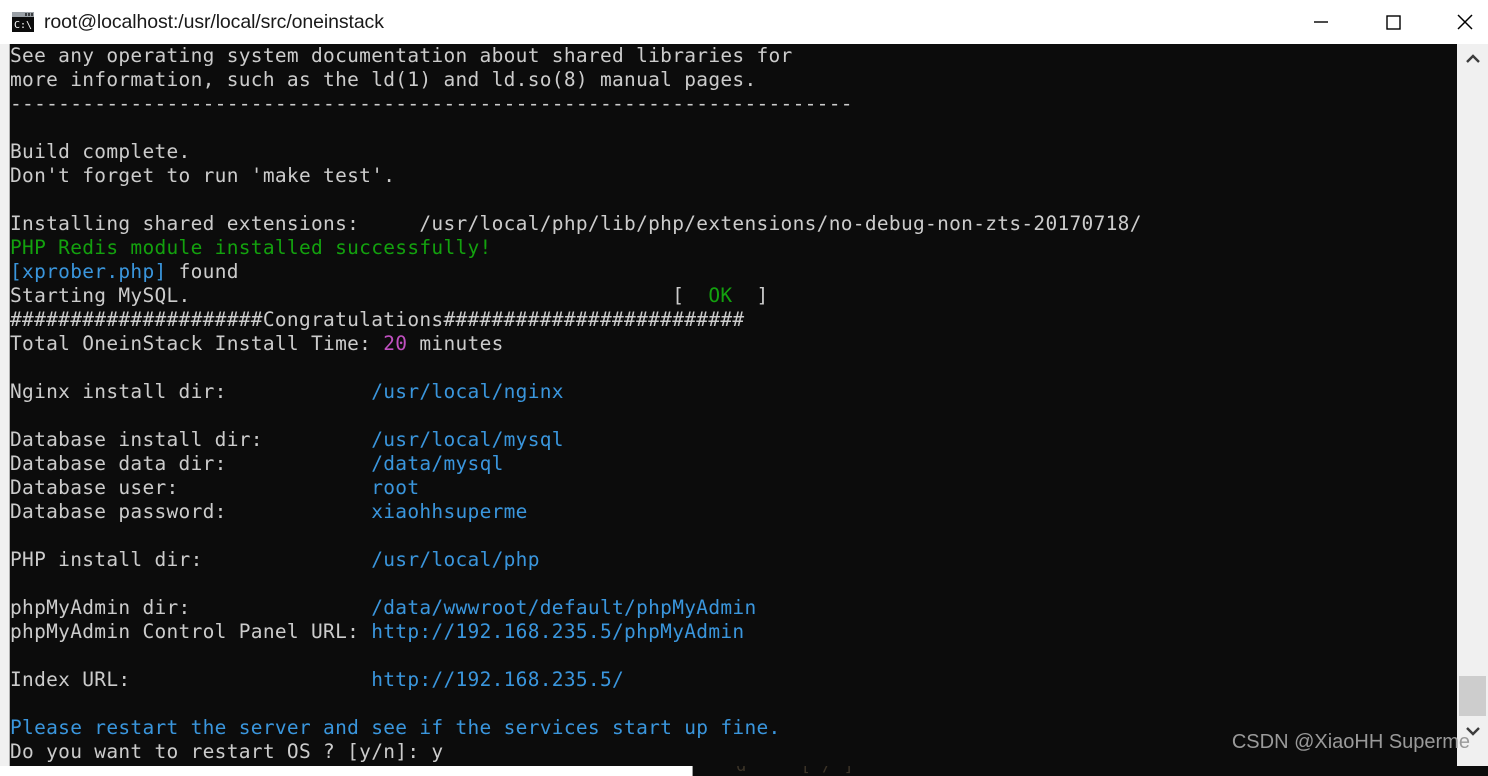 The height and width of the screenshot is (776, 1488). What do you see at coordinates (725, 248) in the screenshot?
I see `terminal-line: PHP Redis module installed successfully!` at bounding box center [725, 248].